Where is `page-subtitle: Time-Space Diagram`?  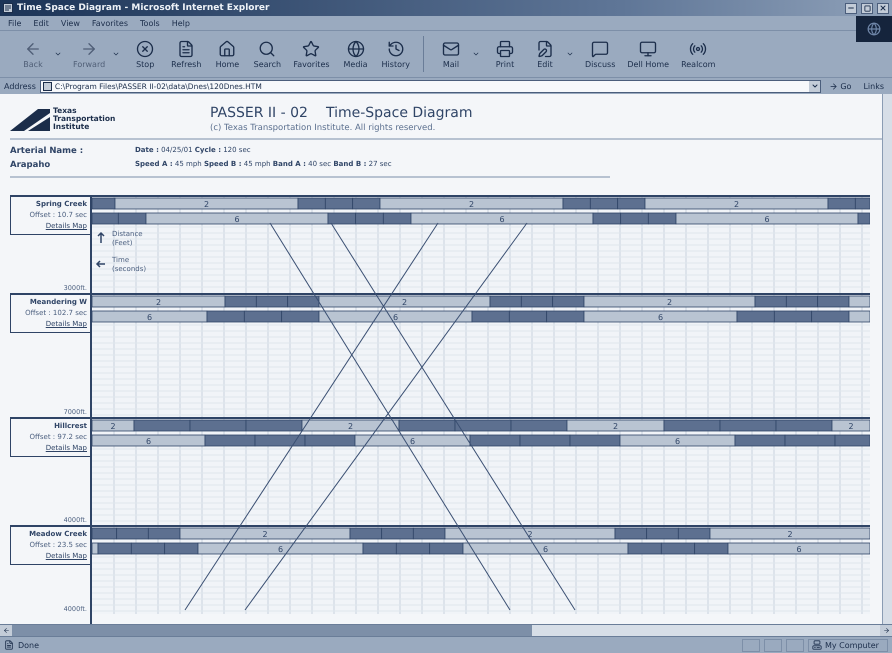 page-subtitle: Time-Space Diagram is located at coordinates (399, 113).